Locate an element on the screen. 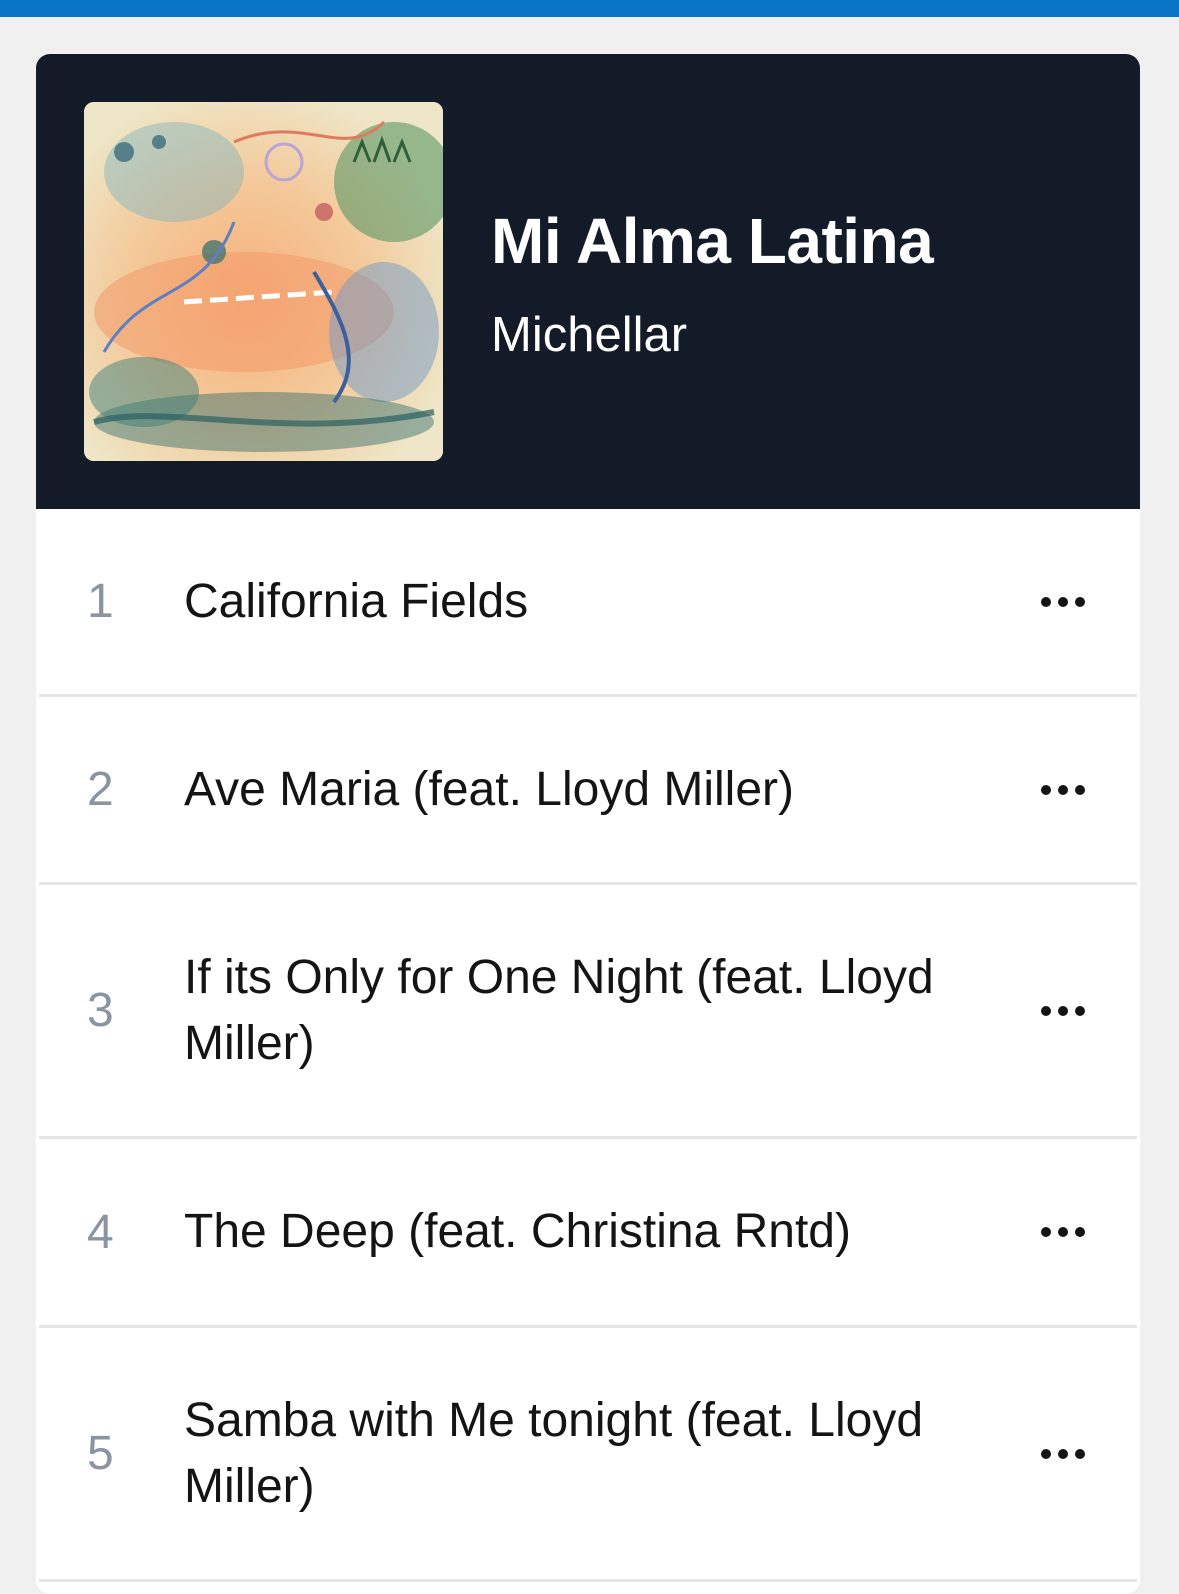  track-number: 4 is located at coordinates (100, 1232).